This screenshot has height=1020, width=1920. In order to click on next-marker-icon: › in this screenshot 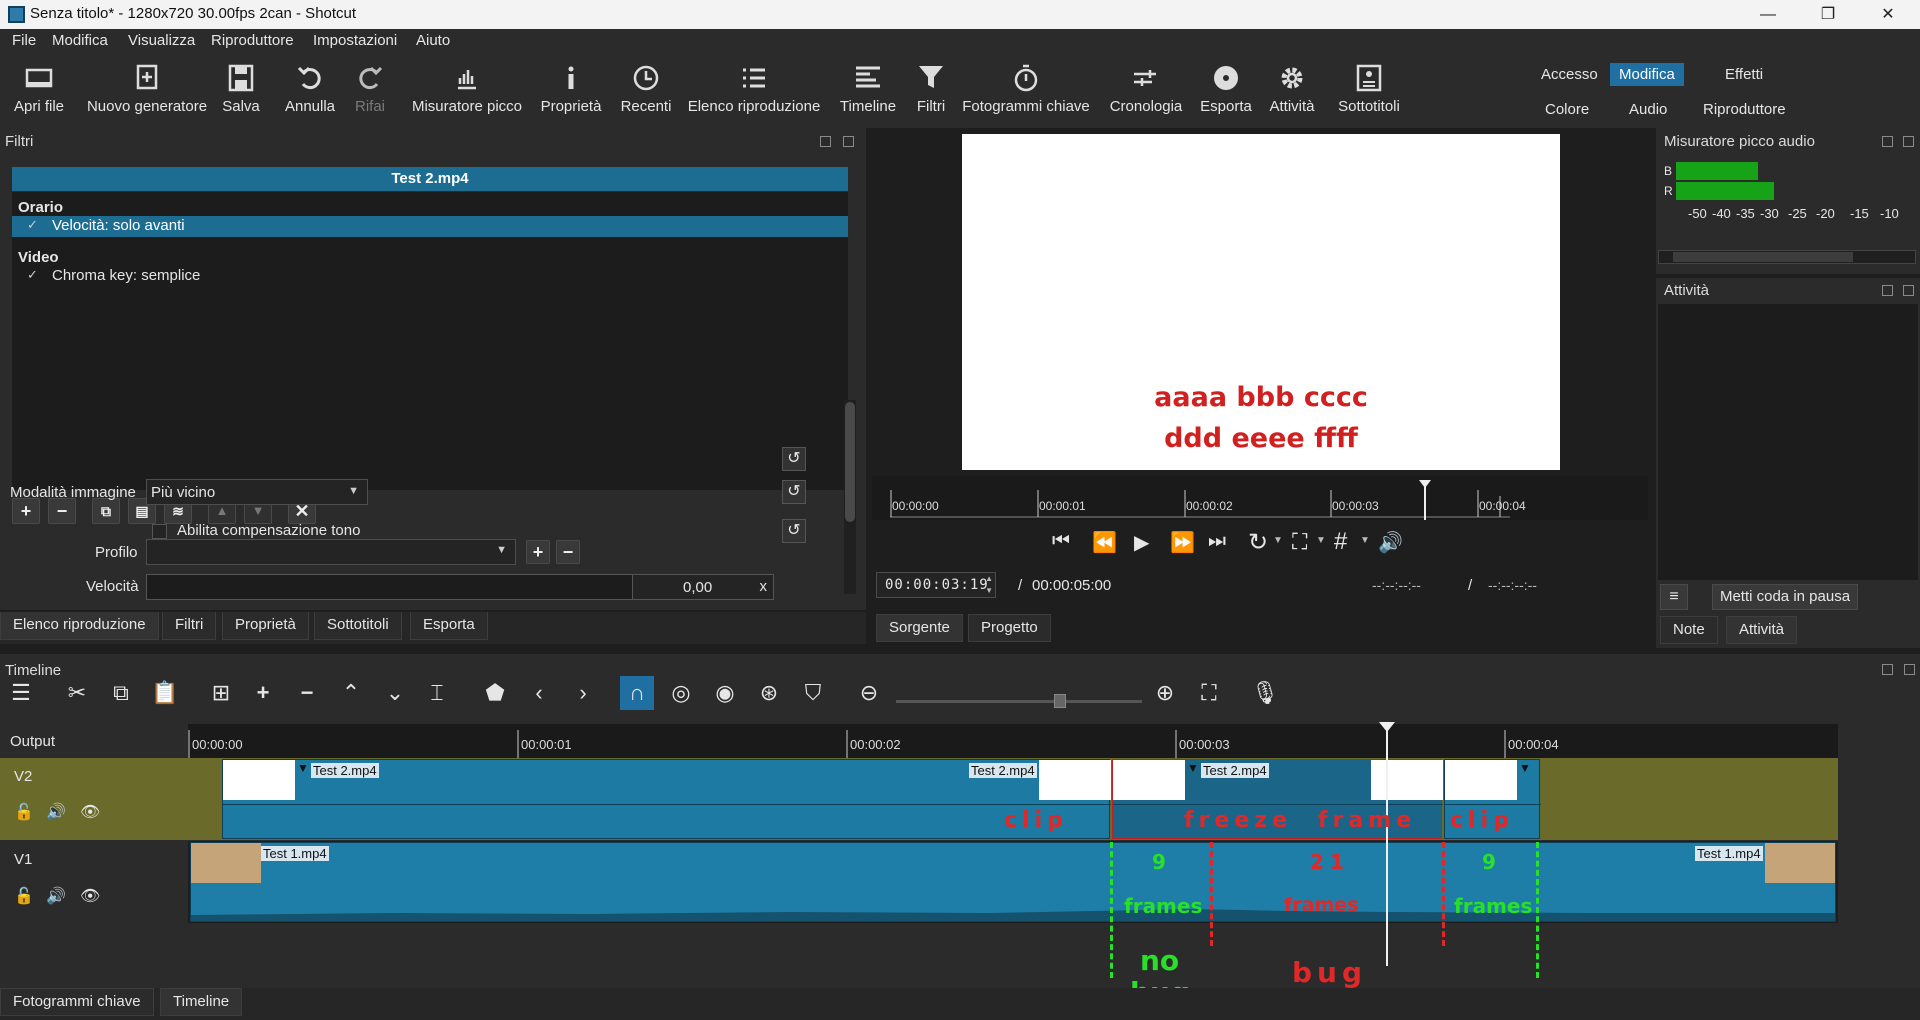, I will do `click(583, 693)`.